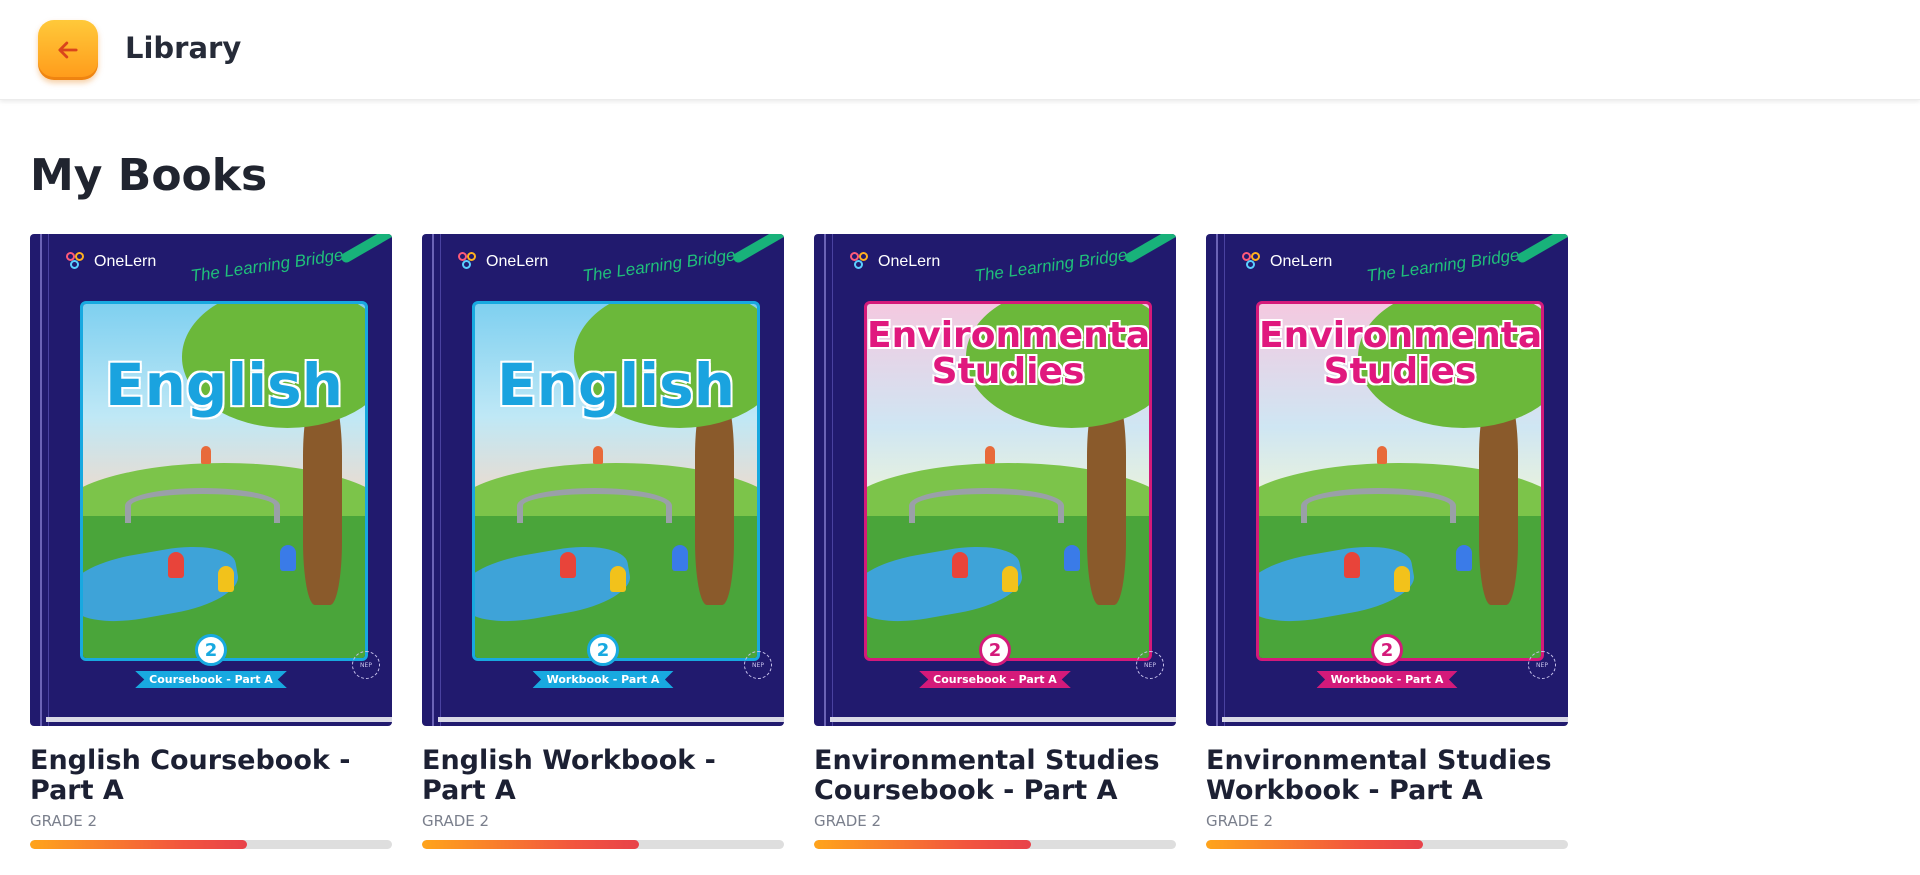  I want to click on top-bar: Library, so click(960, 50).